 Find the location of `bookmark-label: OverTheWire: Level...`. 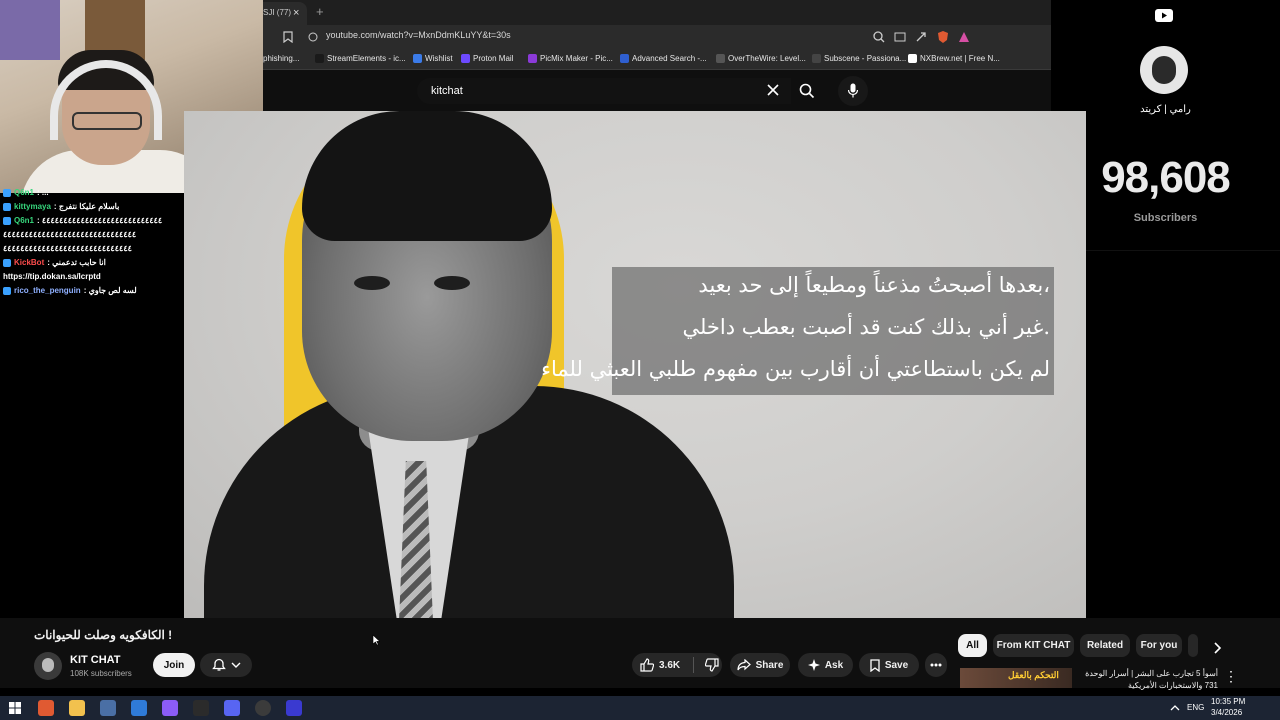

bookmark-label: OverTheWire: Level... is located at coordinates (767, 58).